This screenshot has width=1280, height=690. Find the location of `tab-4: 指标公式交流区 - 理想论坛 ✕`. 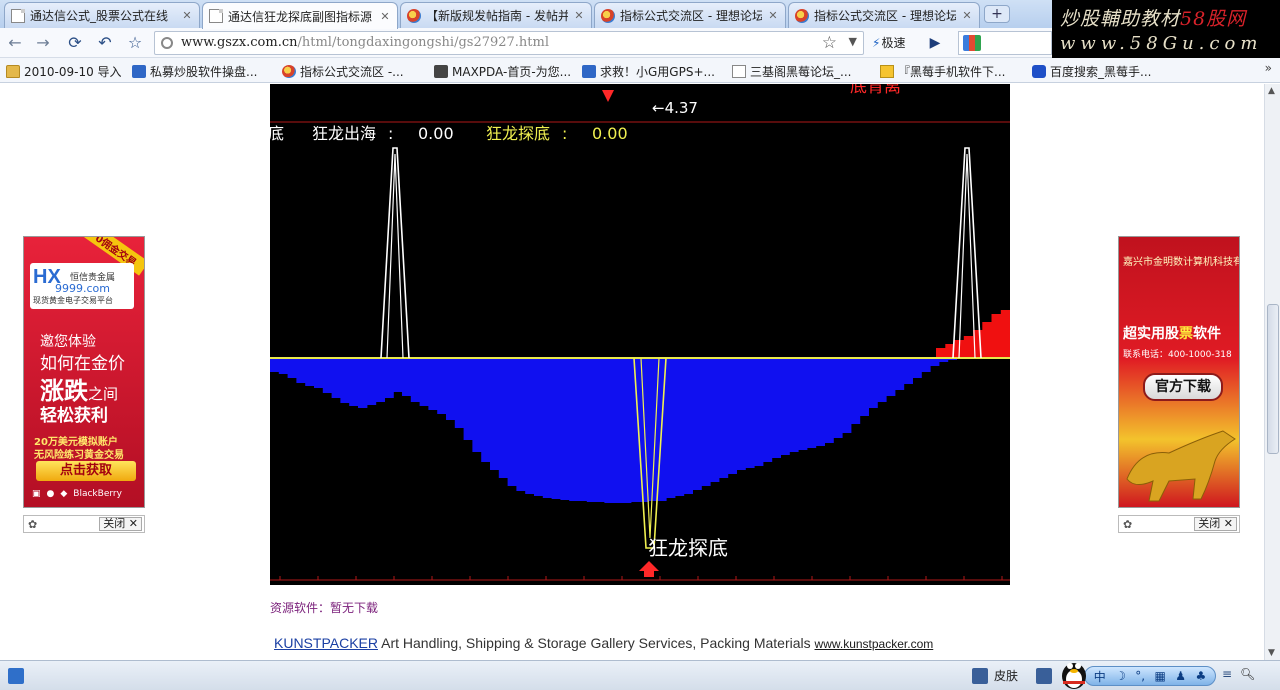

tab-4: 指标公式交流区 - 理想论坛 ✕ is located at coordinates (690, 15).